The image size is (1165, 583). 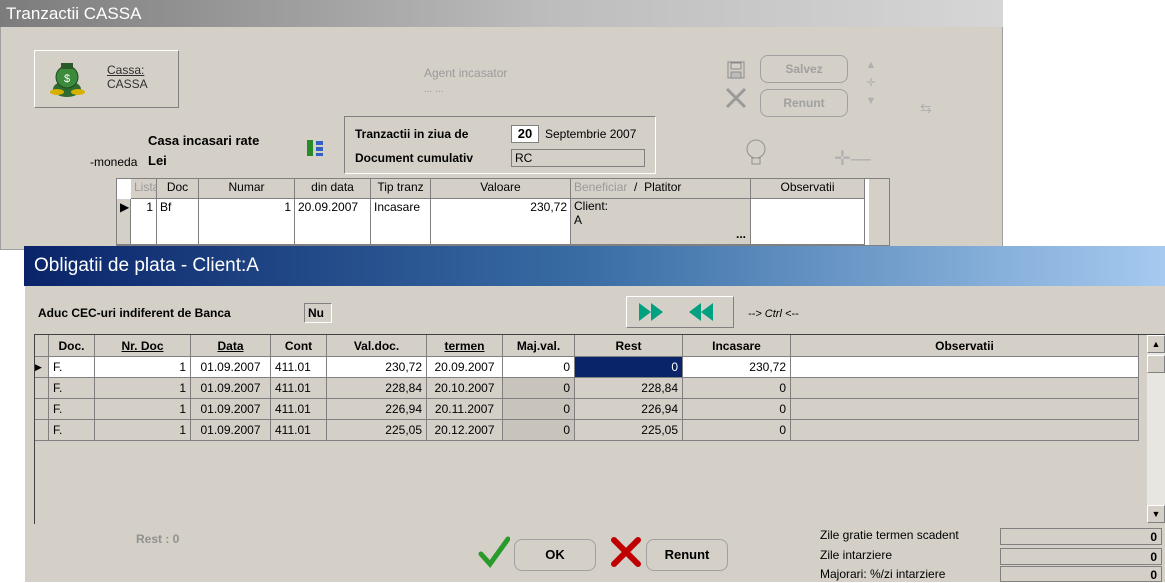 I want to click on row0-termen: 20.09.2007, so click(x=465, y=367).